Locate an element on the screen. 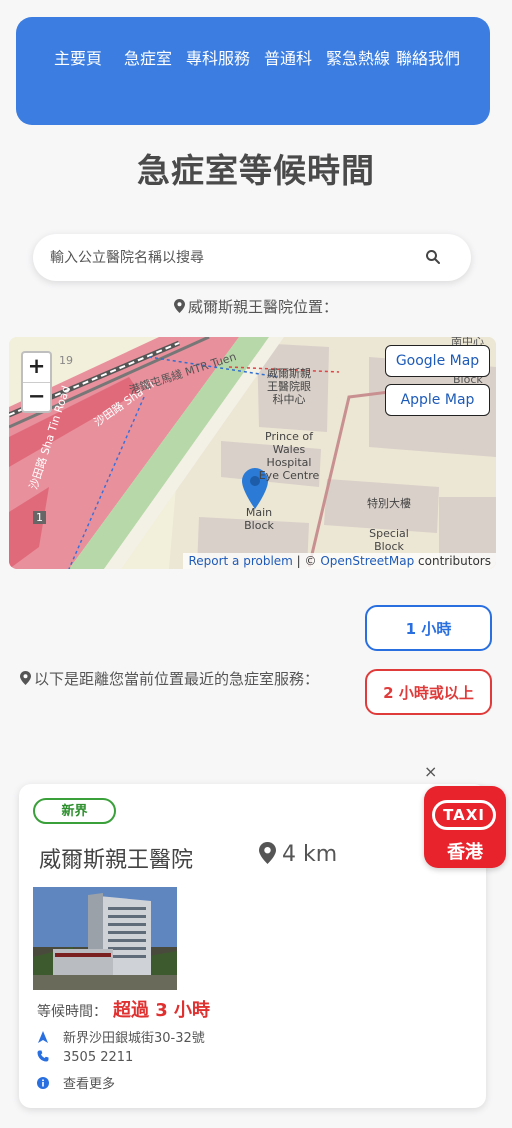 The width and height of the screenshot is (512, 1128). nearest-label-text: 以下是距離您當前位置最近的急症室服務： is located at coordinates (177, 679).